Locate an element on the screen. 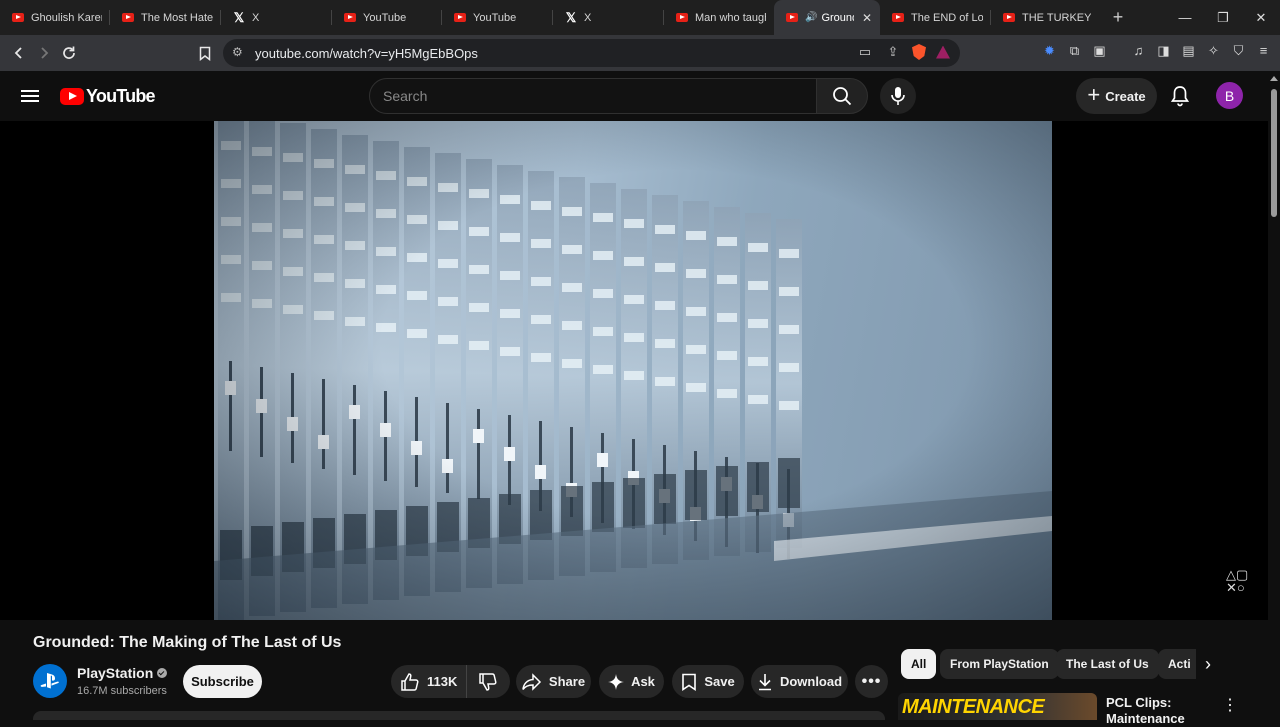 The height and width of the screenshot is (727, 1280). music-icon: ♫ is located at coordinates (1138, 51).